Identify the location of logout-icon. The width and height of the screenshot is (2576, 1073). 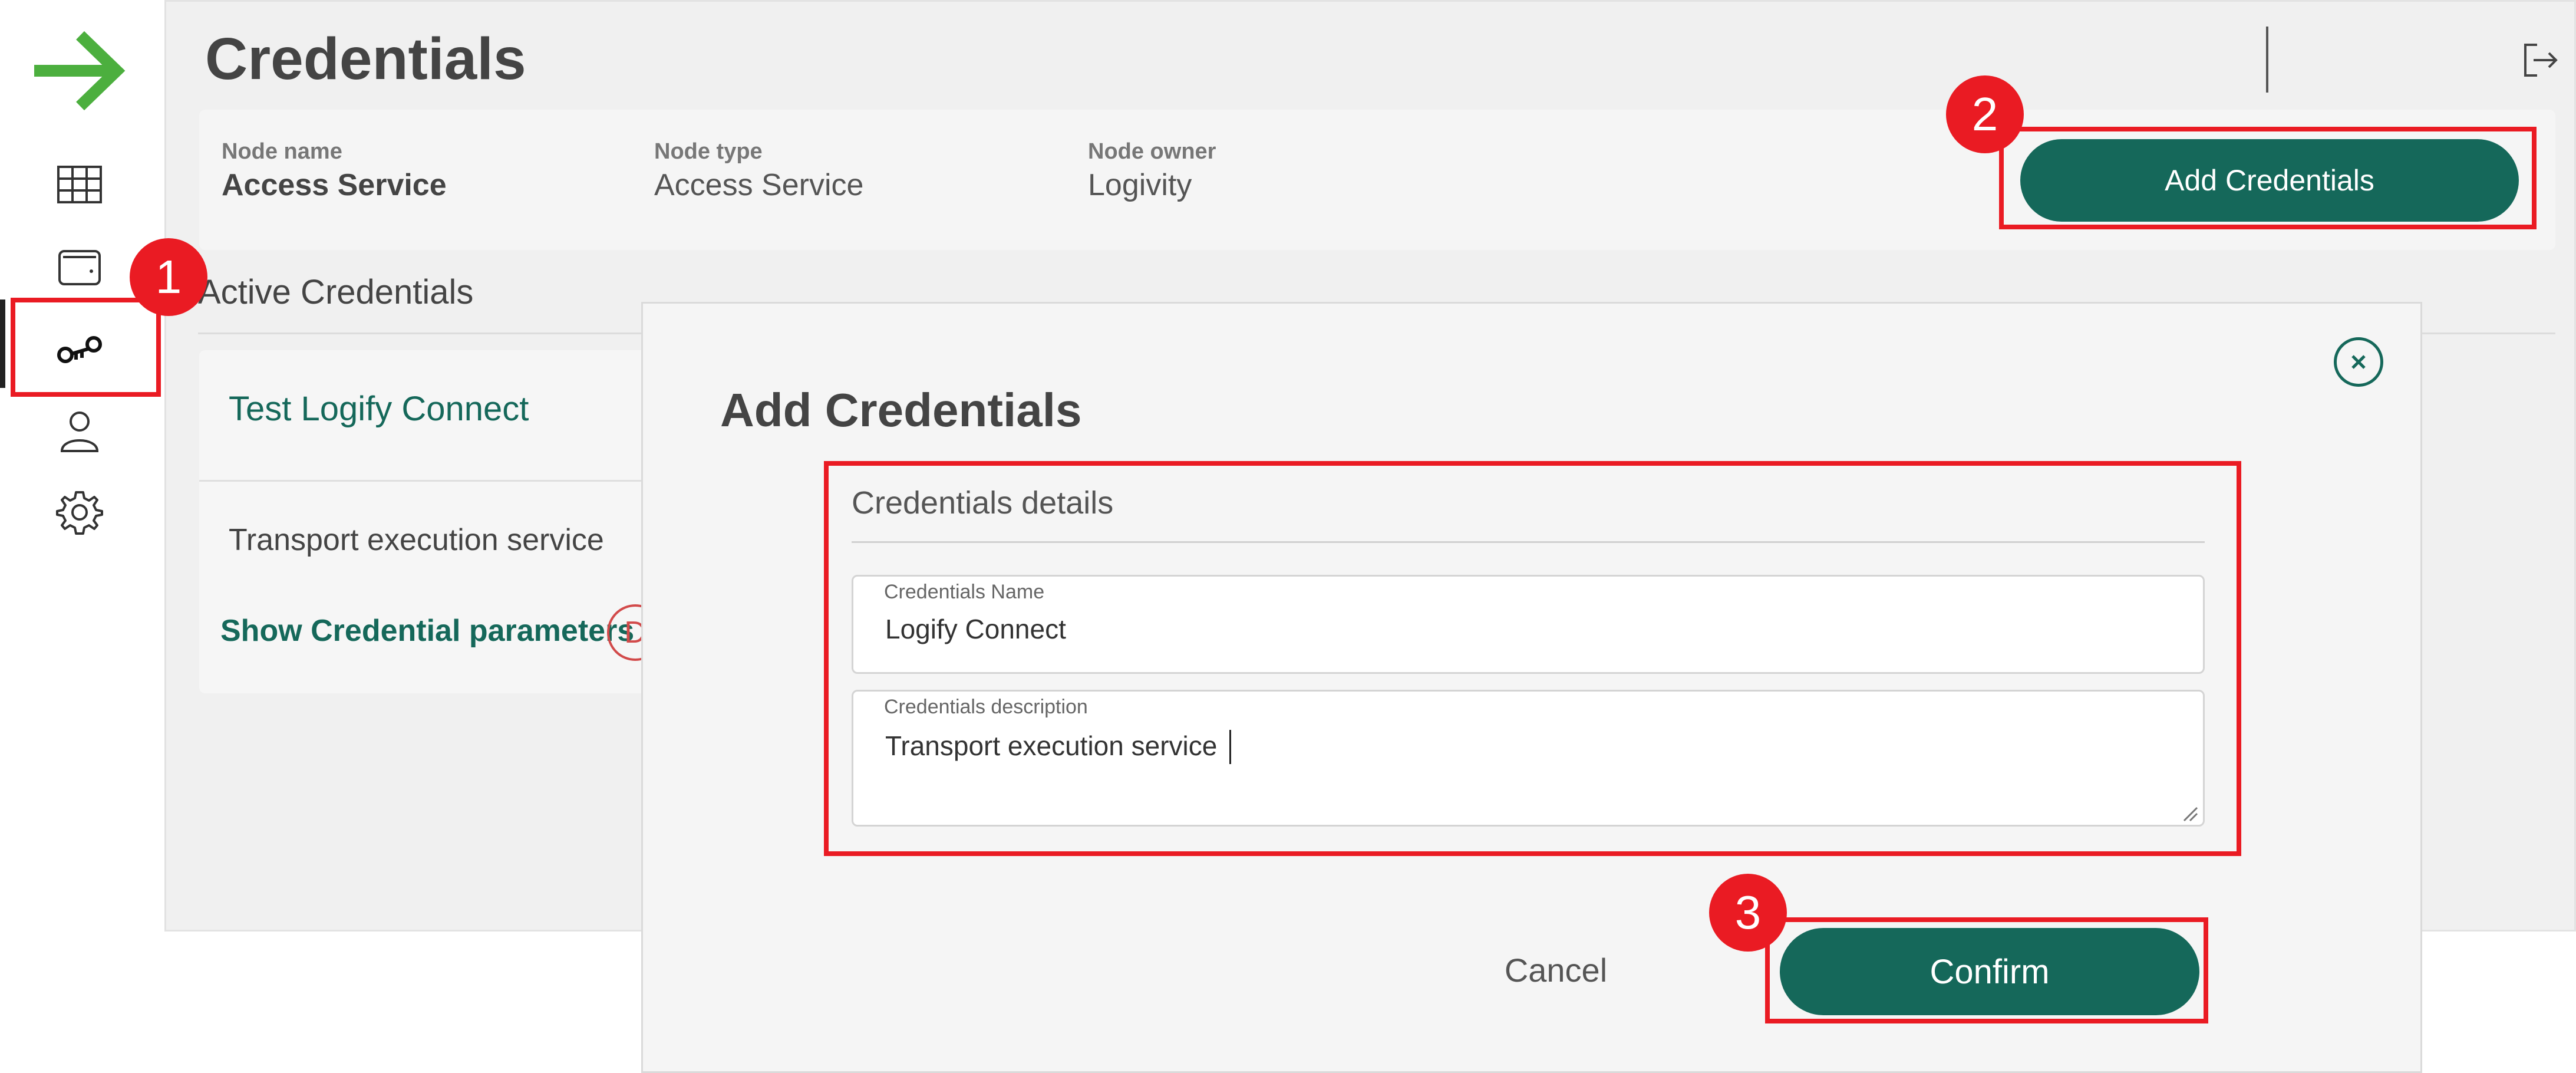
(2539, 60).